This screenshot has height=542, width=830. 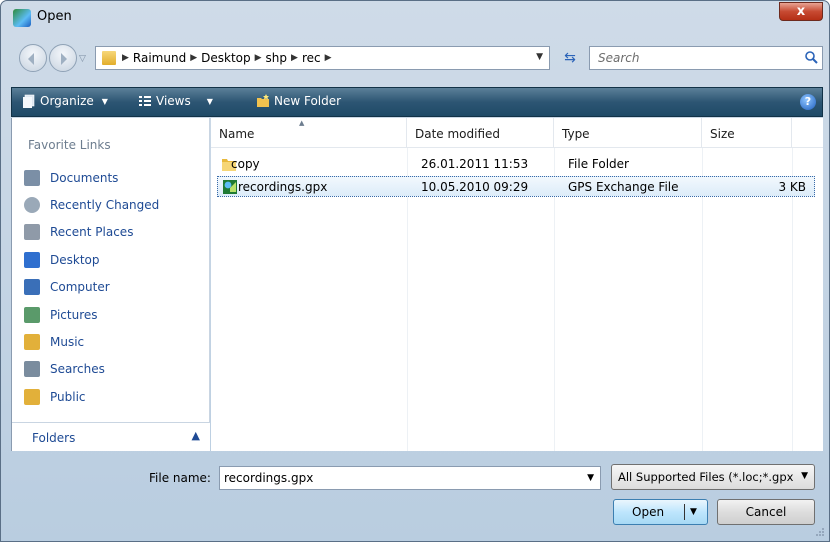 I want to click on window-title: Open, so click(x=54, y=16).